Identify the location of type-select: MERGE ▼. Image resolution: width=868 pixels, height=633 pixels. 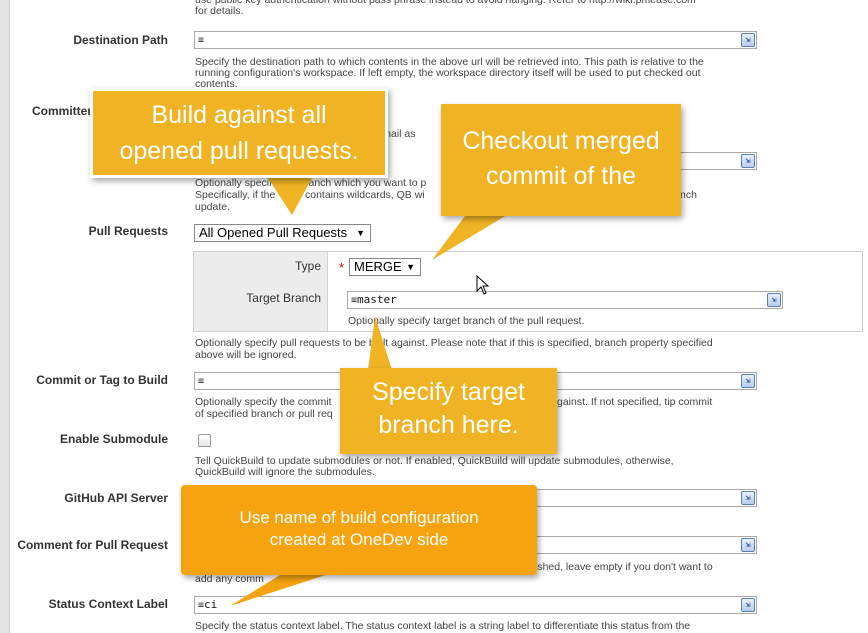
(385, 267).